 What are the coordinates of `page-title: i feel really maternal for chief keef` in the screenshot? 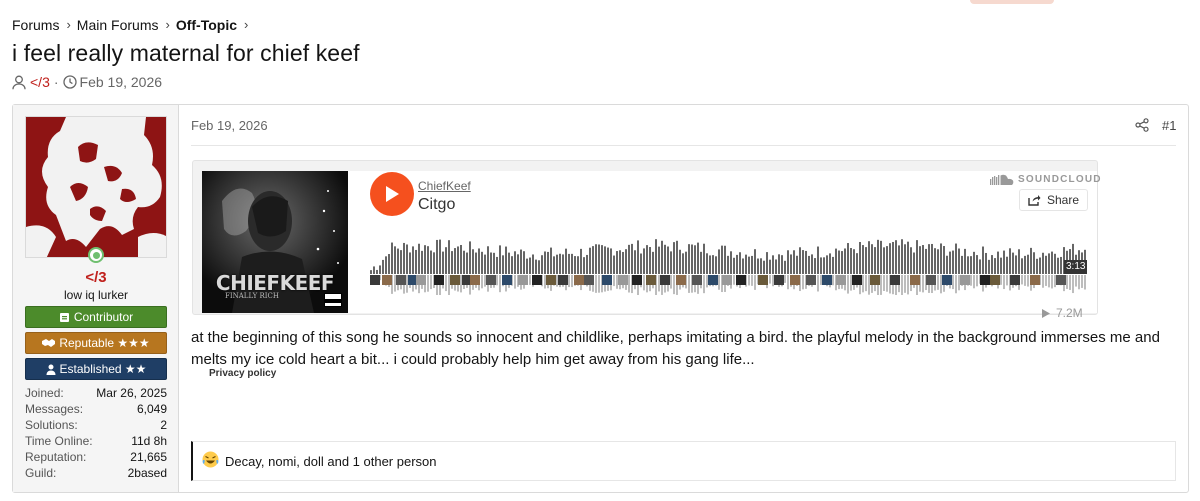 It's located at (186, 53).